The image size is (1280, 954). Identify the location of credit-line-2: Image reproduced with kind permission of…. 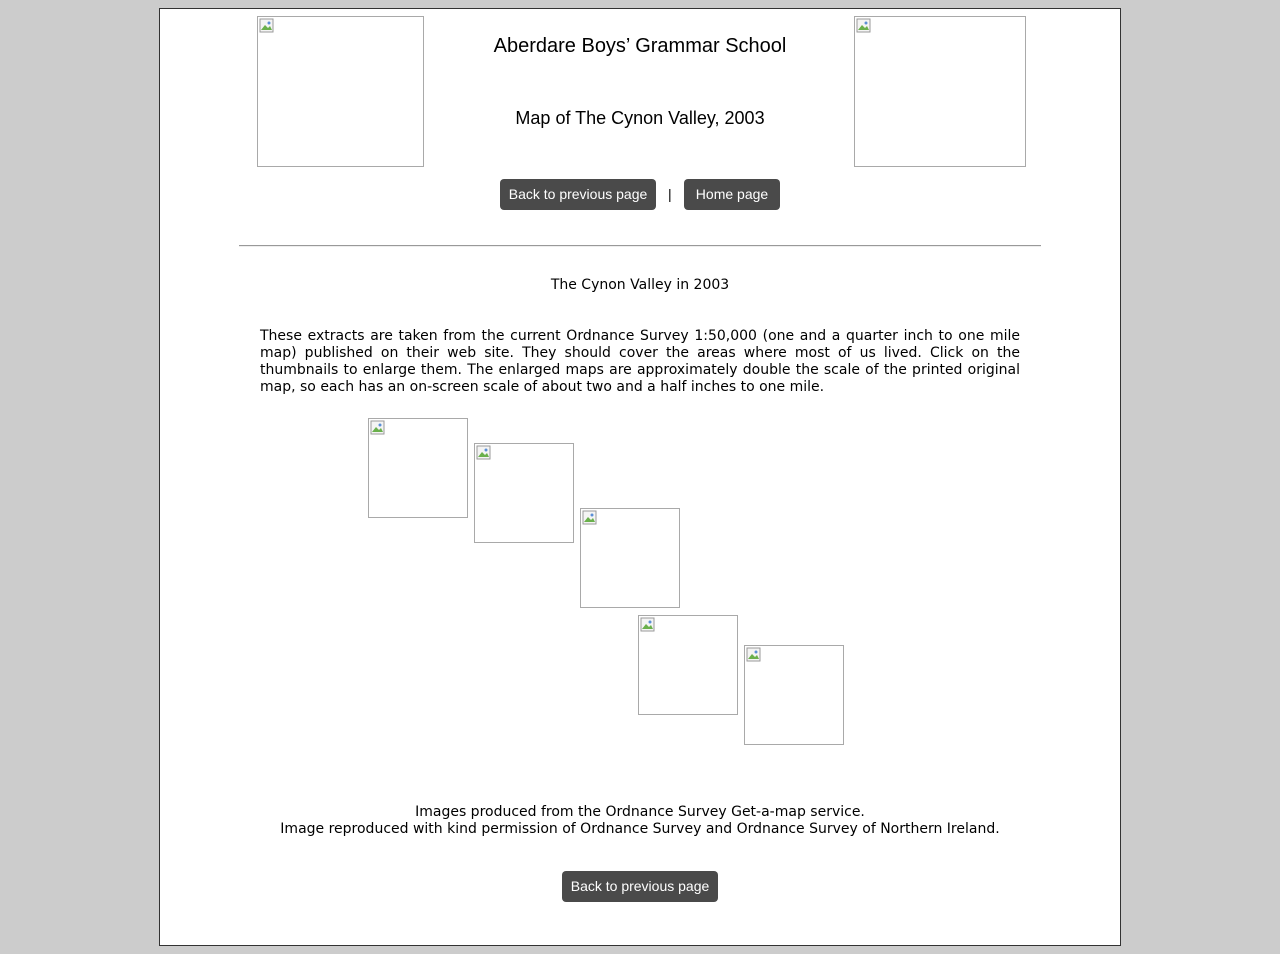
(640, 829).